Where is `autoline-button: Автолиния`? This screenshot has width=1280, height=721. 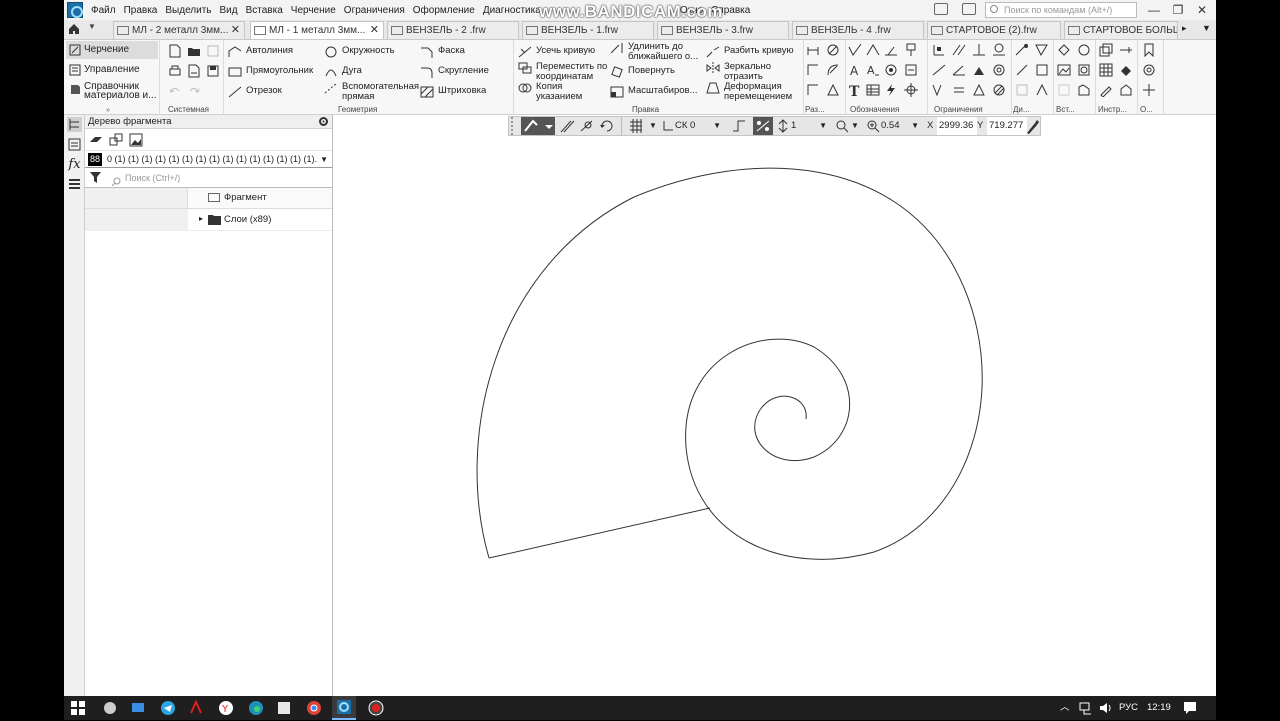 autoline-button: Автолиния is located at coordinates (260, 51).